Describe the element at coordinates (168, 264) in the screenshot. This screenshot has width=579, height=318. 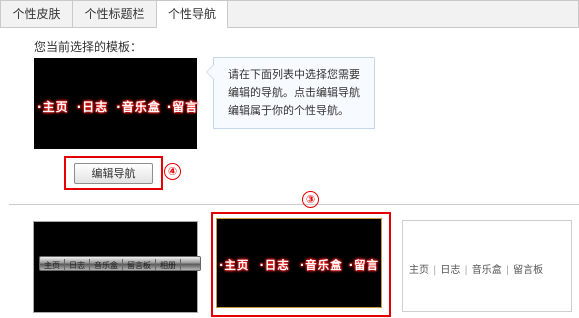
I see `template1-item: 相册` at that location.